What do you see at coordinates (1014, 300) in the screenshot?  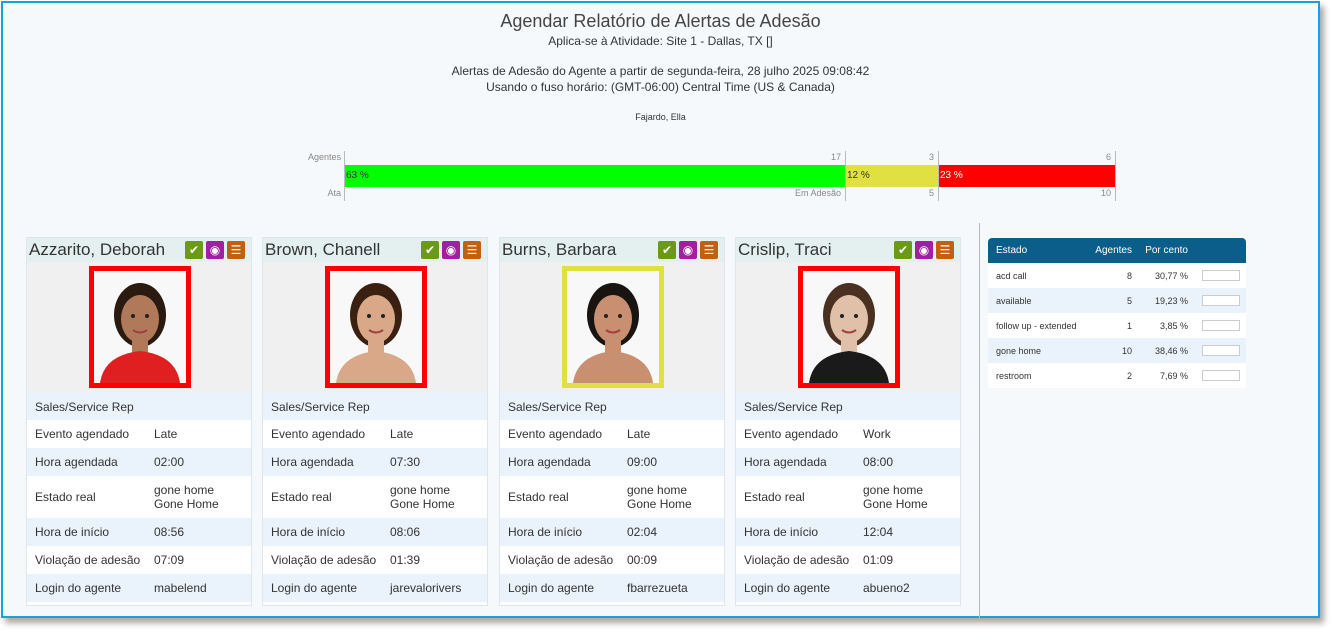 I see `state-name: available` at bounding box center [1014, 300].